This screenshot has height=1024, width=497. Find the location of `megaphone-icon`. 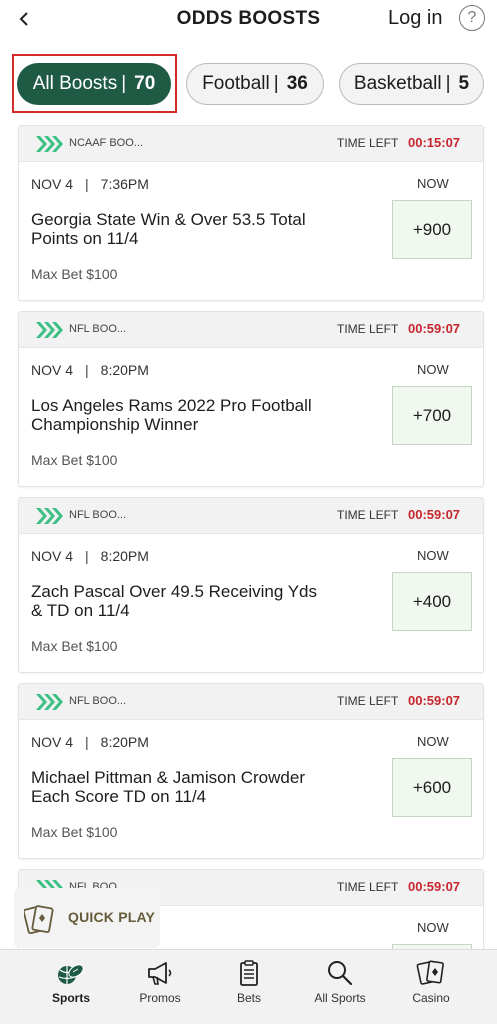

megaphone-icon is located at coordinates (160, 973).